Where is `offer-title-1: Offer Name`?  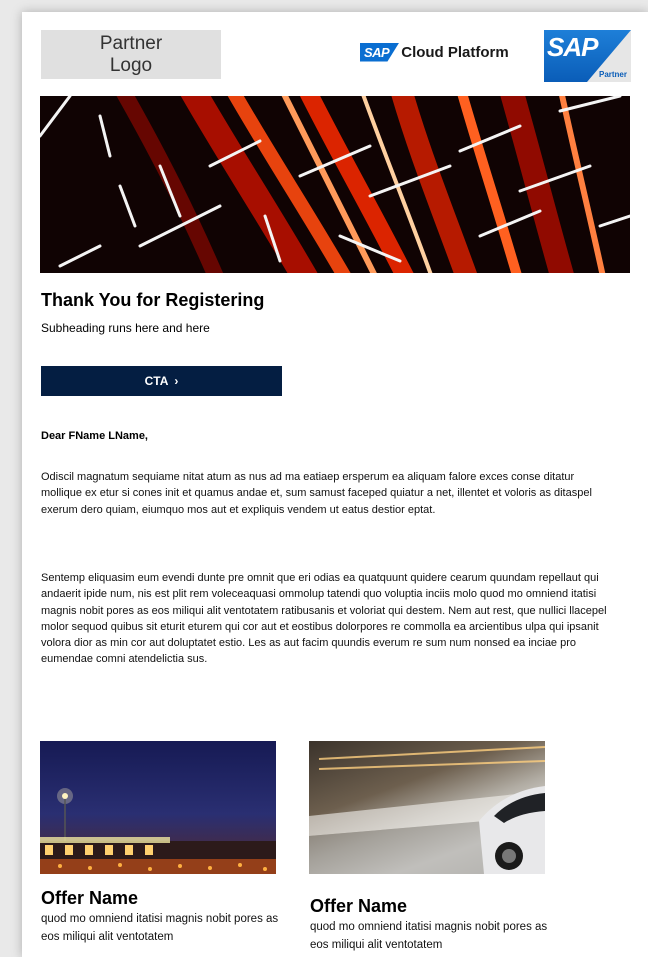
offer-title-1: Offer Name is located at coordinates (90, 898).